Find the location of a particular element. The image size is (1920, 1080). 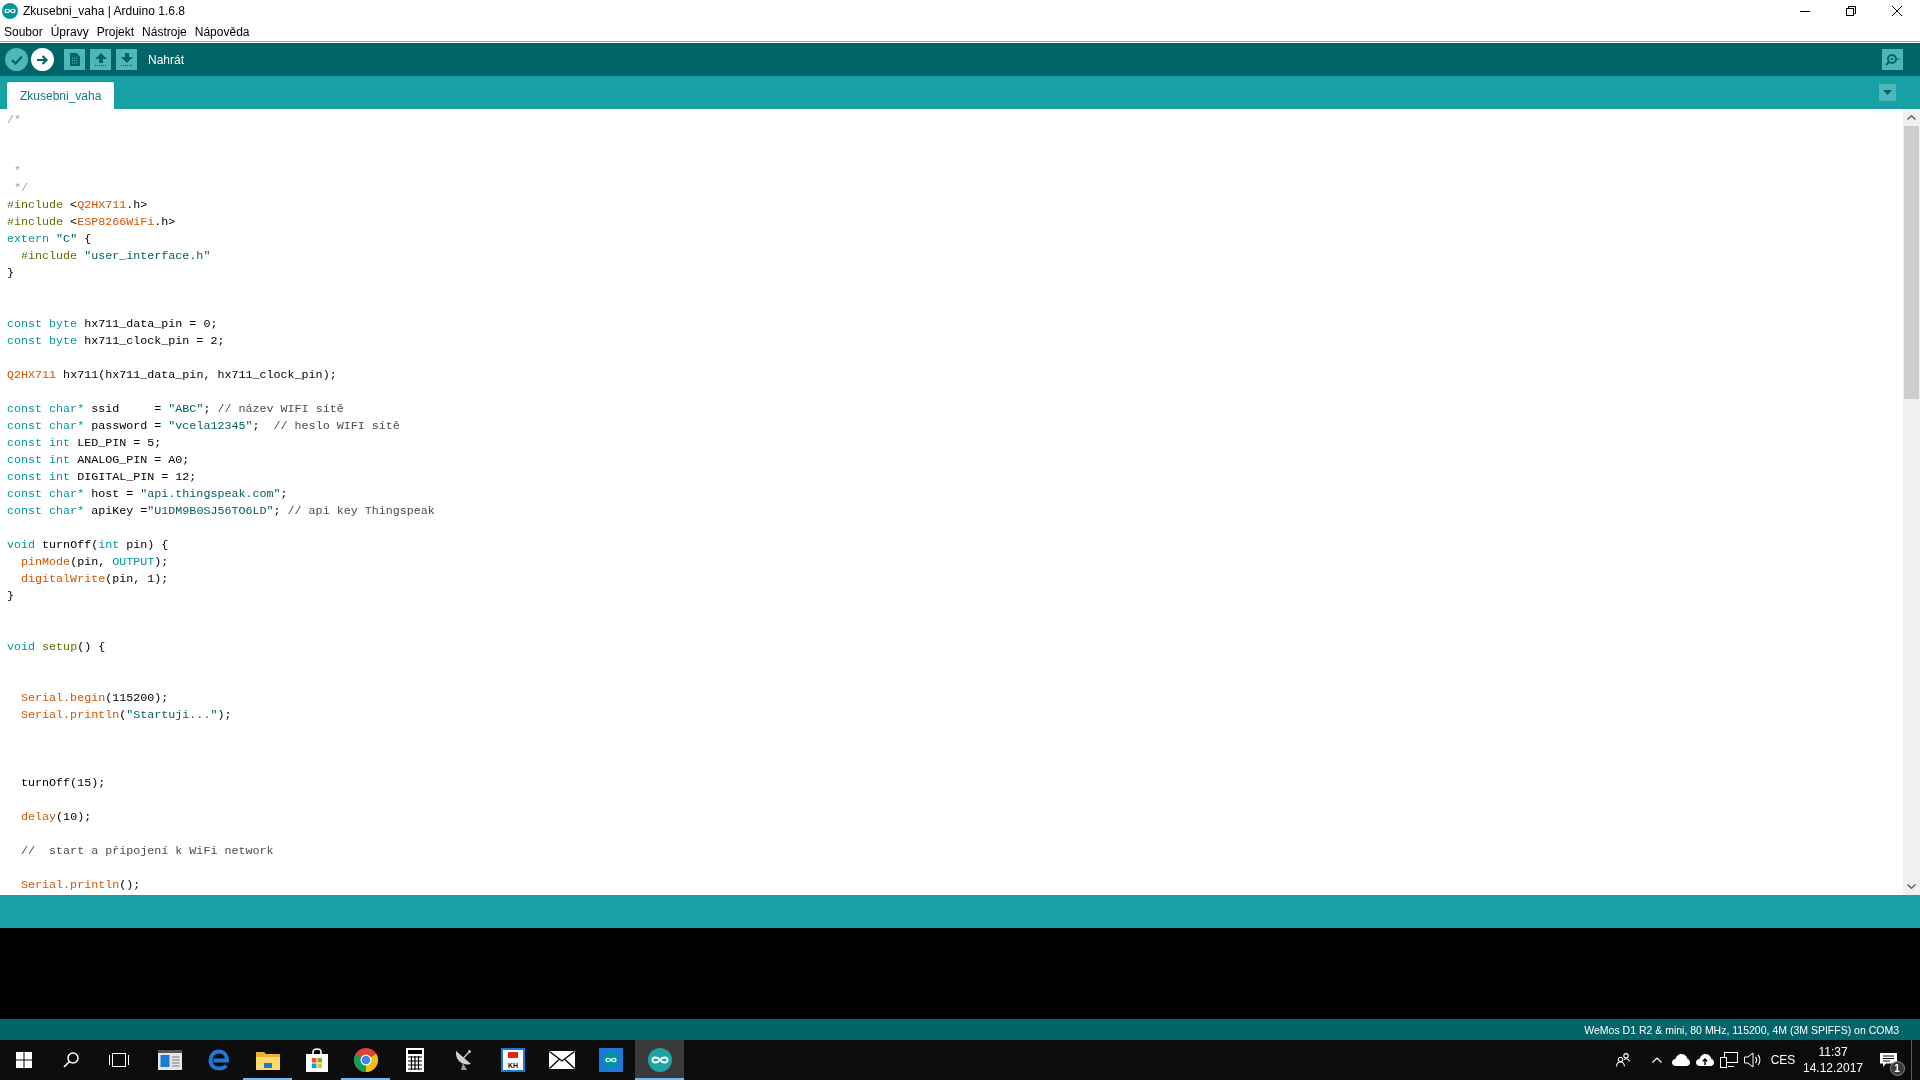

network-icon is located at coordinates (1729, 1060).